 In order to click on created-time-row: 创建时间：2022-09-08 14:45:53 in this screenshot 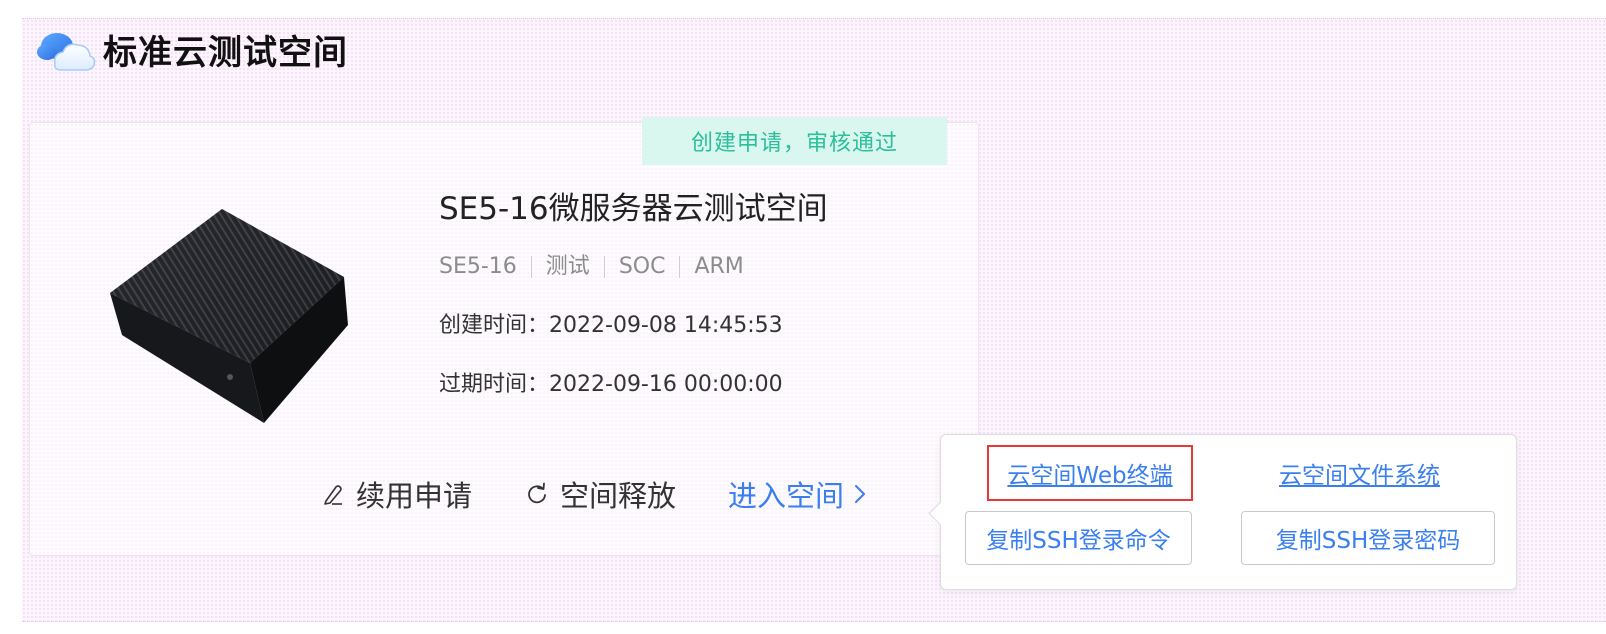, I will do `click(633, 326)`.